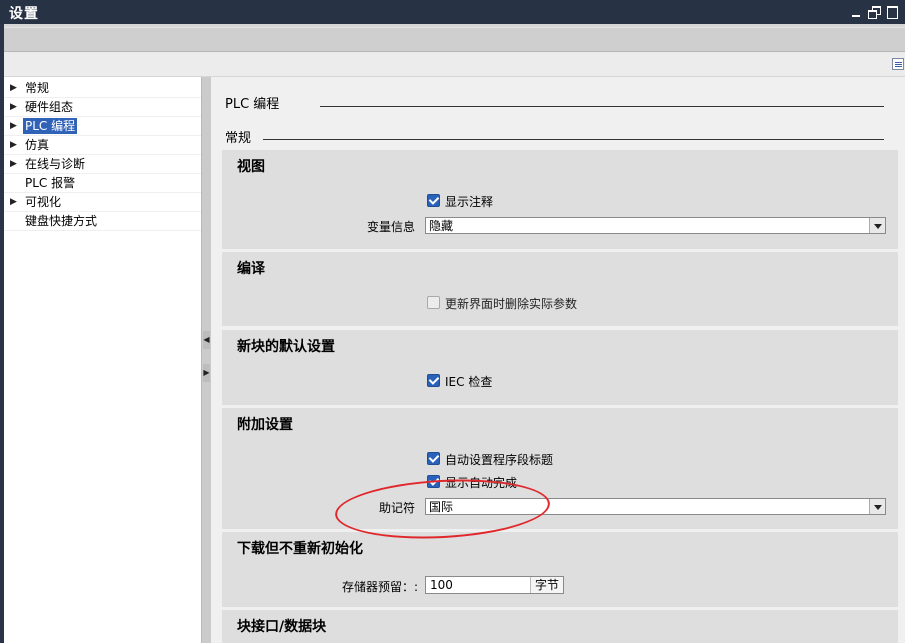  I want to click on panel-splitter: ◀ ▶, so click(206, 360).